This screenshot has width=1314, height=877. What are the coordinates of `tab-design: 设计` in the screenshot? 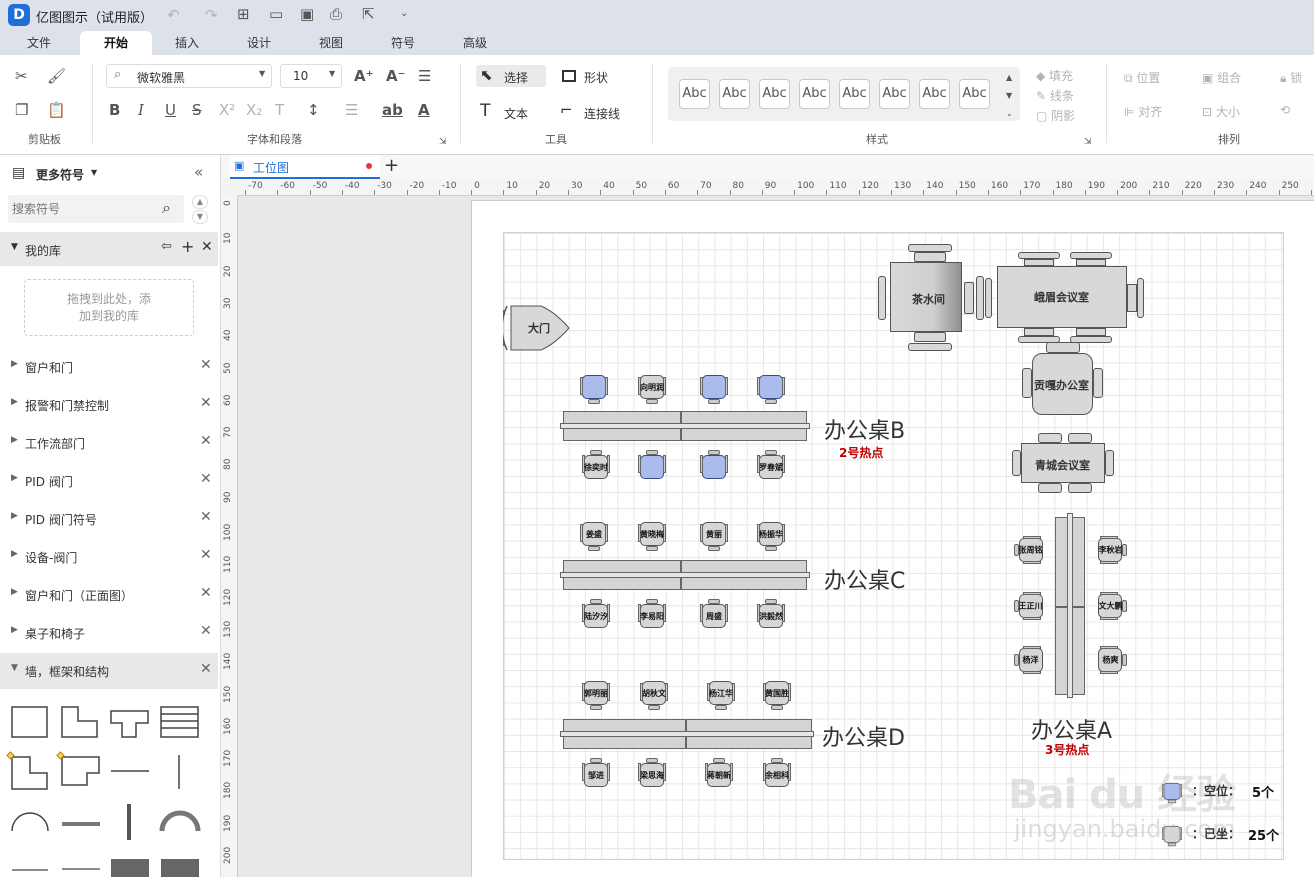 It's located at (259, 43).